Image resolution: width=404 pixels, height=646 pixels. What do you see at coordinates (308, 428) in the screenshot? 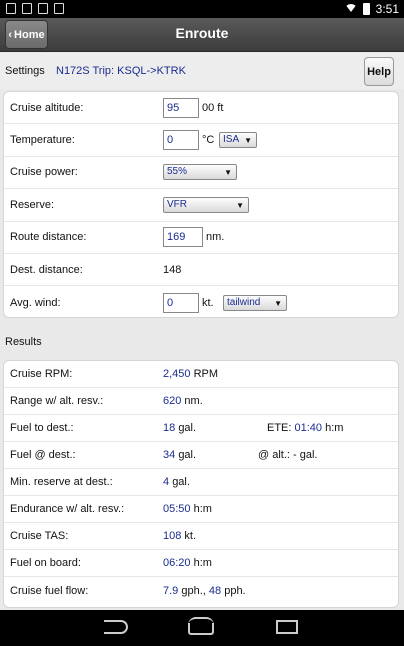
I see `ete-value: 01:40` at bounding box center [308, 428].